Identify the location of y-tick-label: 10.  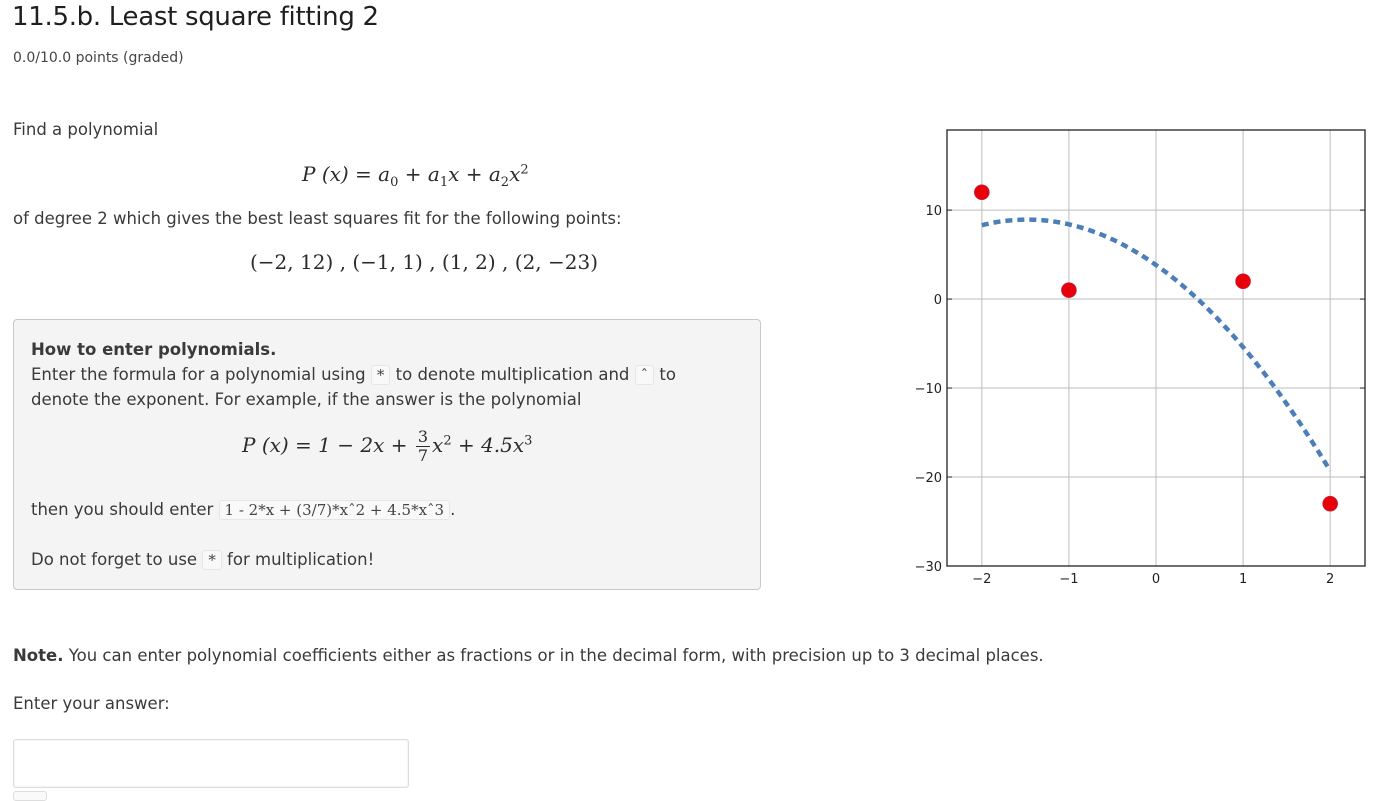
(933, 211).